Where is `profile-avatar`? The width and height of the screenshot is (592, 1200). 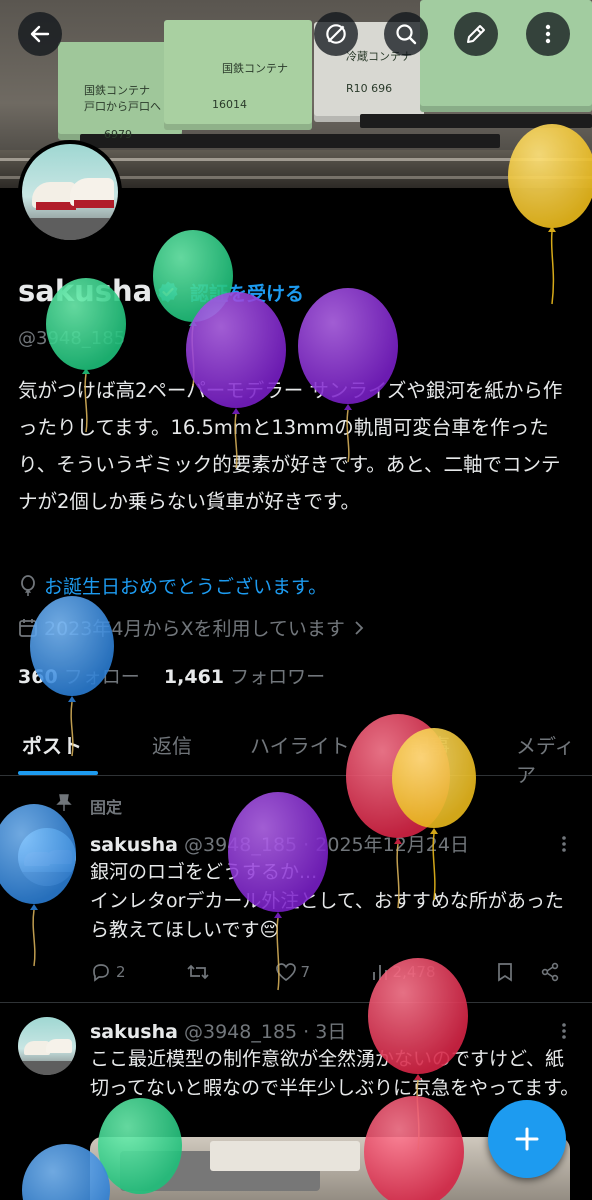 profile-avatar is located at coordinates (70, 192).